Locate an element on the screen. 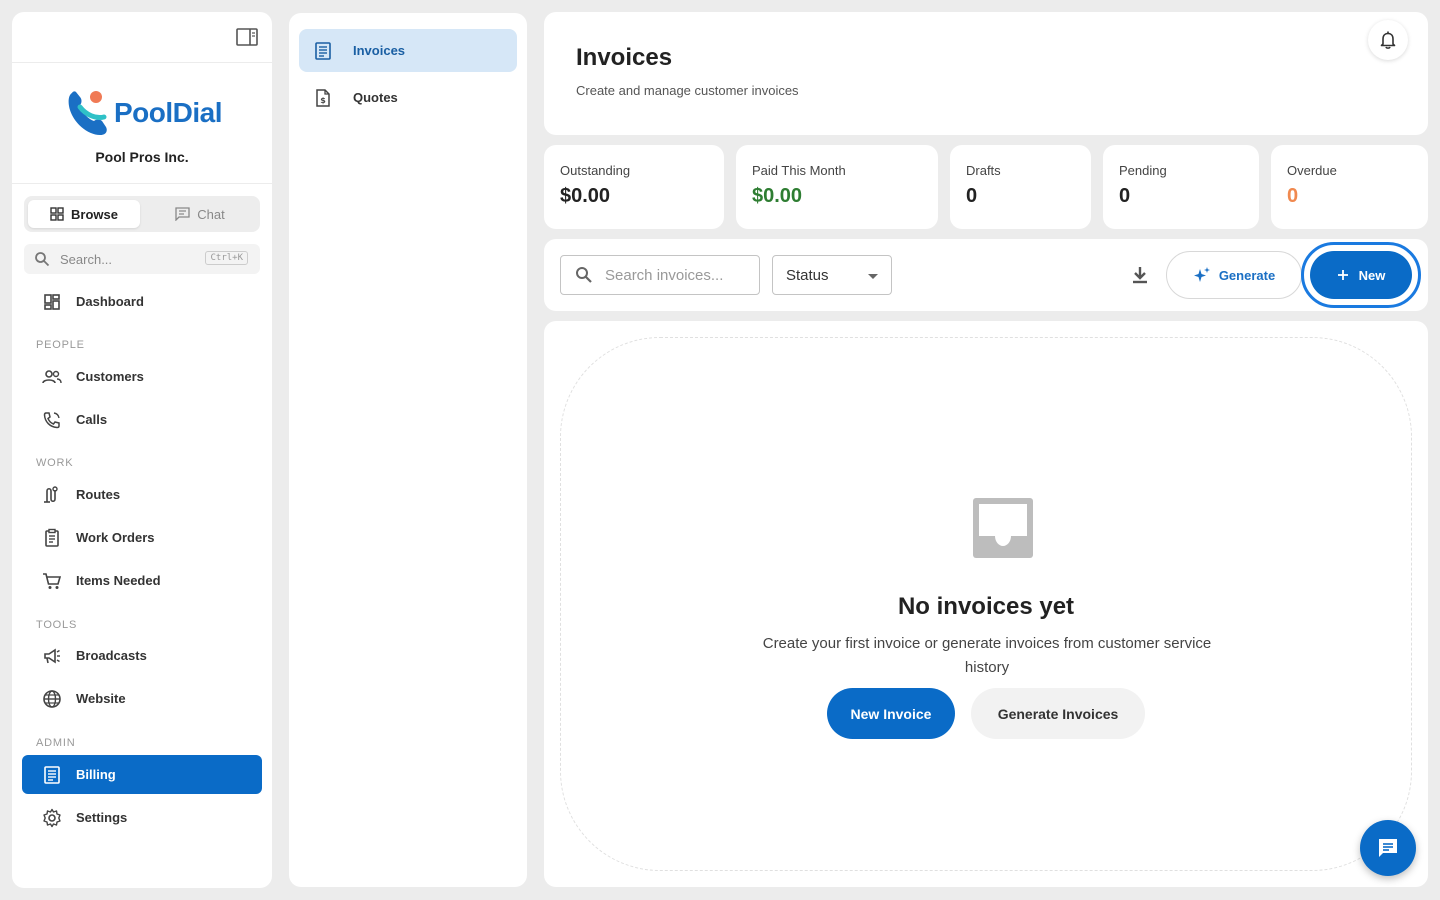  message-icon is located at coordinates (1388, 848).